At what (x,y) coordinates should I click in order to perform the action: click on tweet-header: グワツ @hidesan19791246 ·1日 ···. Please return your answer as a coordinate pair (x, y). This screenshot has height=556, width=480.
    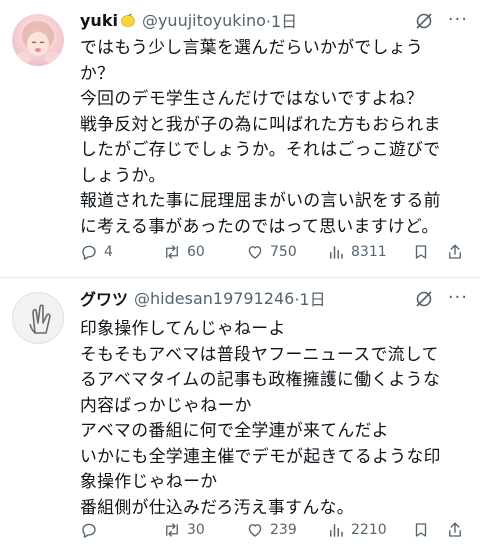
    Looking at the image, I should click on (274, 298).